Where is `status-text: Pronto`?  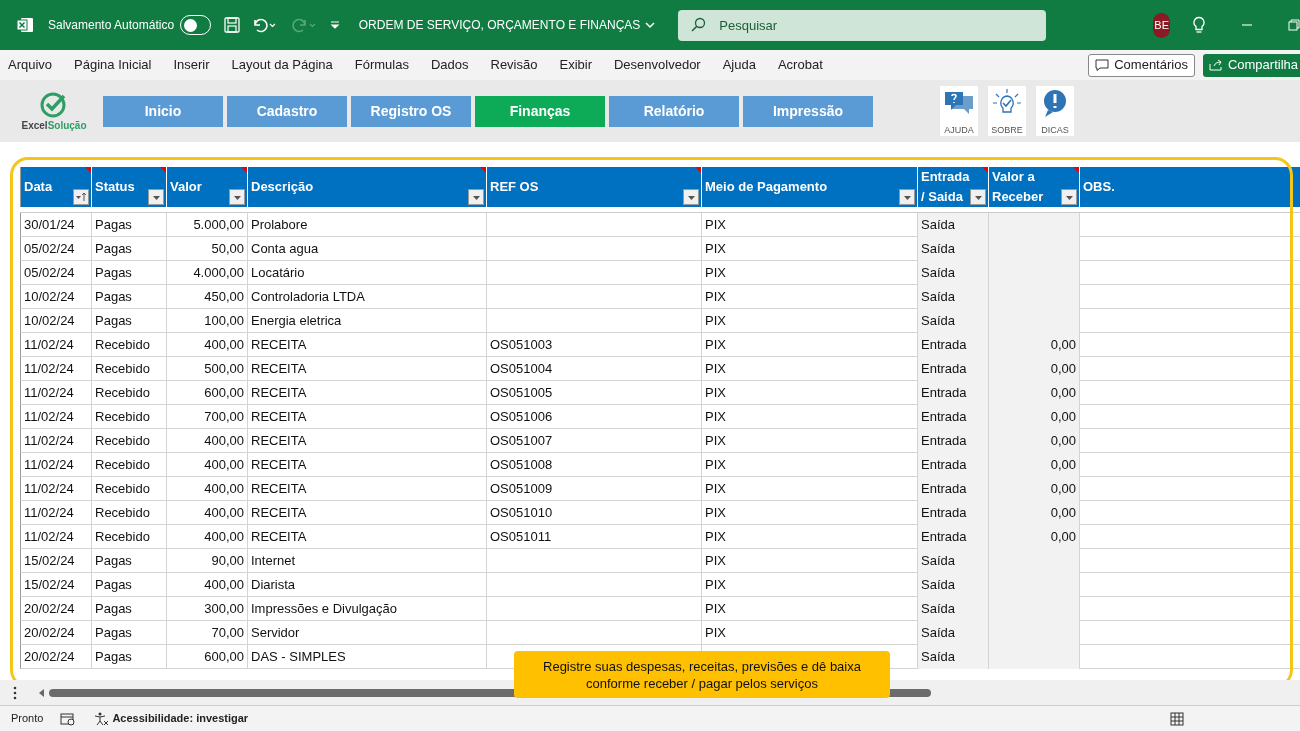 status-text: Pronto is located at coordinates (27, 719).